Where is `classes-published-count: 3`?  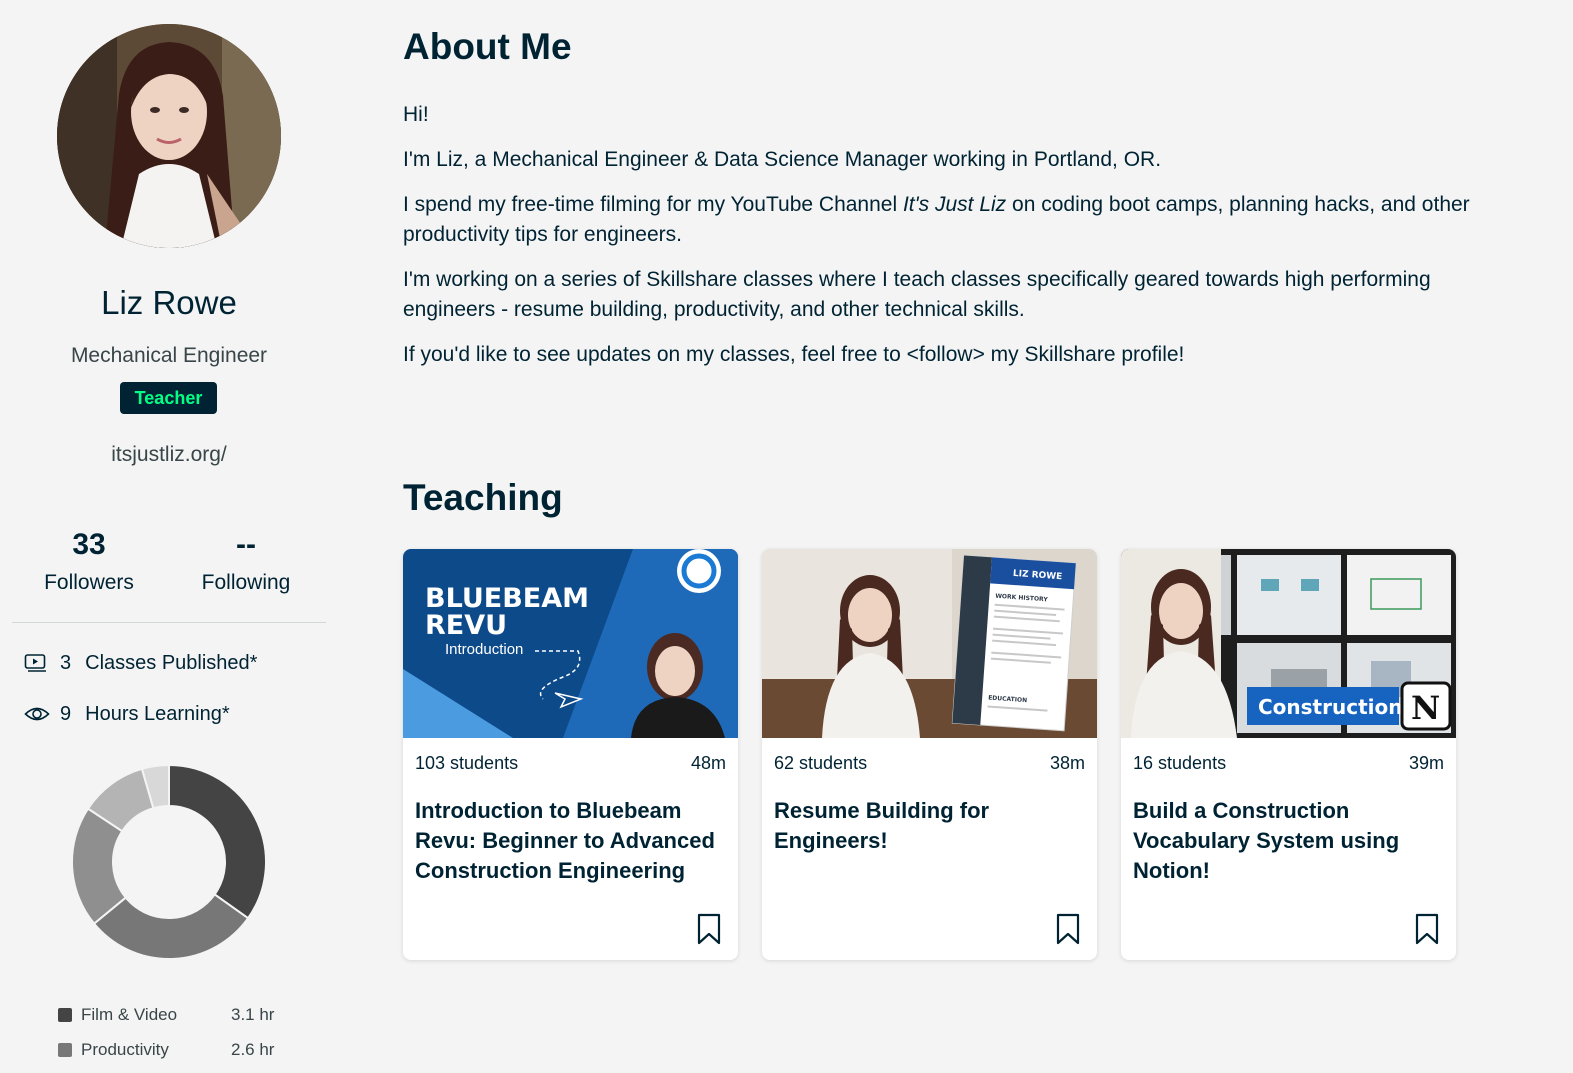
classes-published-count: 3 is located at coordinates (66, 662).